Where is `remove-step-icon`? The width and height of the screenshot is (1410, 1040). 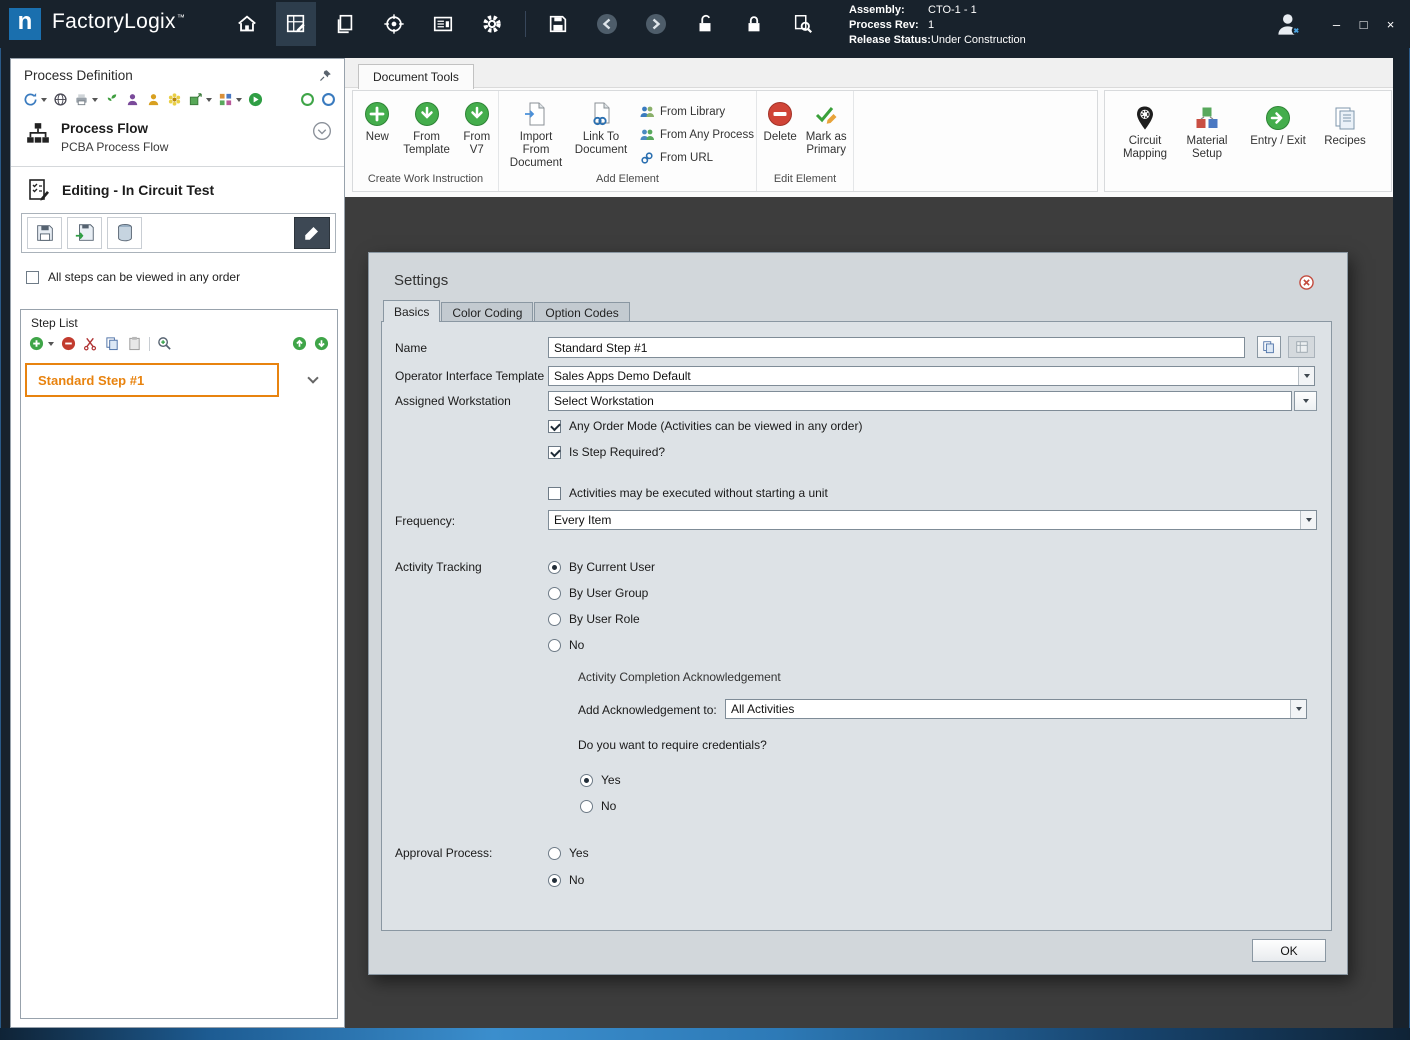 remove-step-icon is located at coordinates (68, 343).